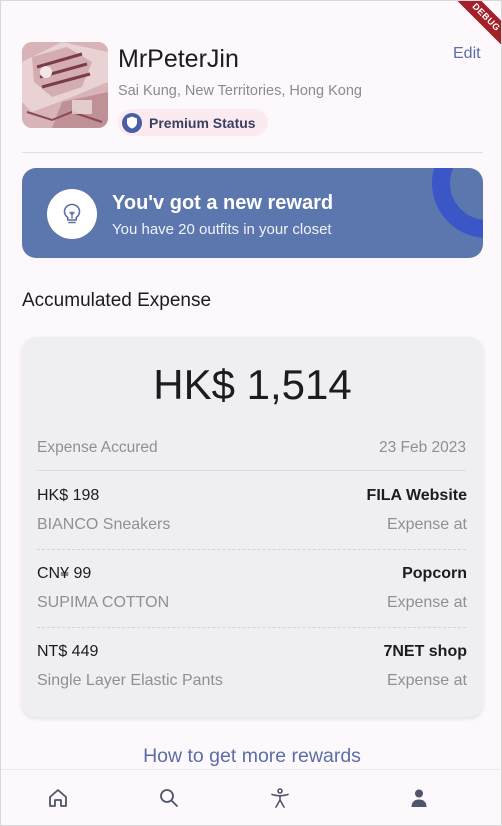  Describe the element at coordinates (68, 495) in the screenshot. I see `expense-item-amount: HK$ 198` at that location.